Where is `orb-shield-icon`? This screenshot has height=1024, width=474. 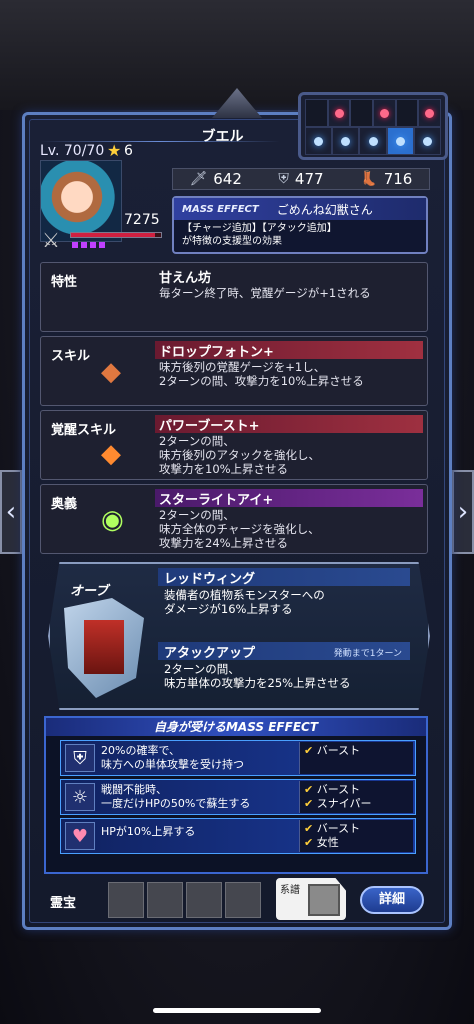 orb-shield-icon is located at coordinates (104, 648).